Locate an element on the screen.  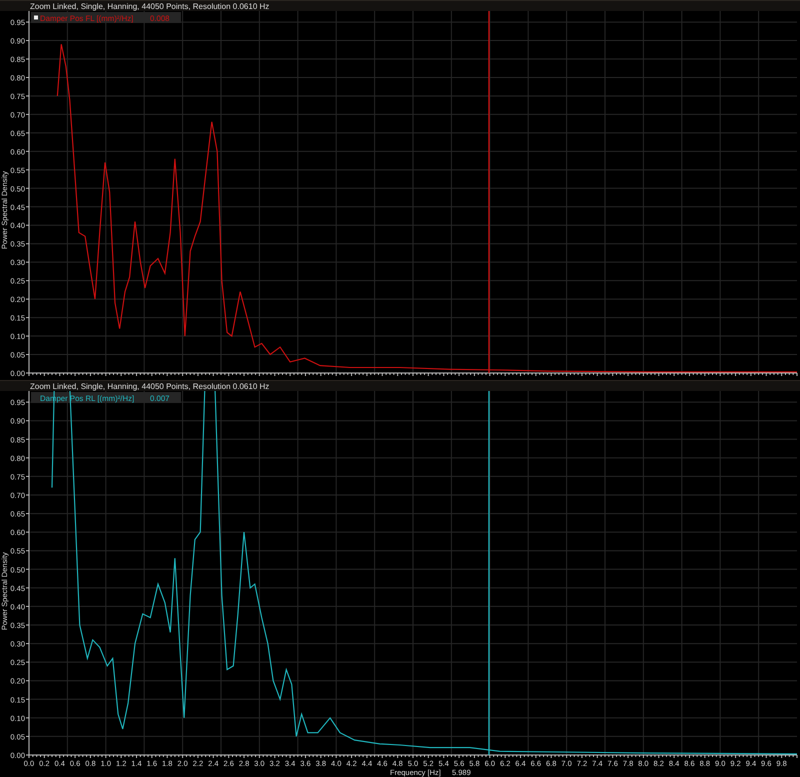
legend-marker-icon is located at coordinates (36, 18).